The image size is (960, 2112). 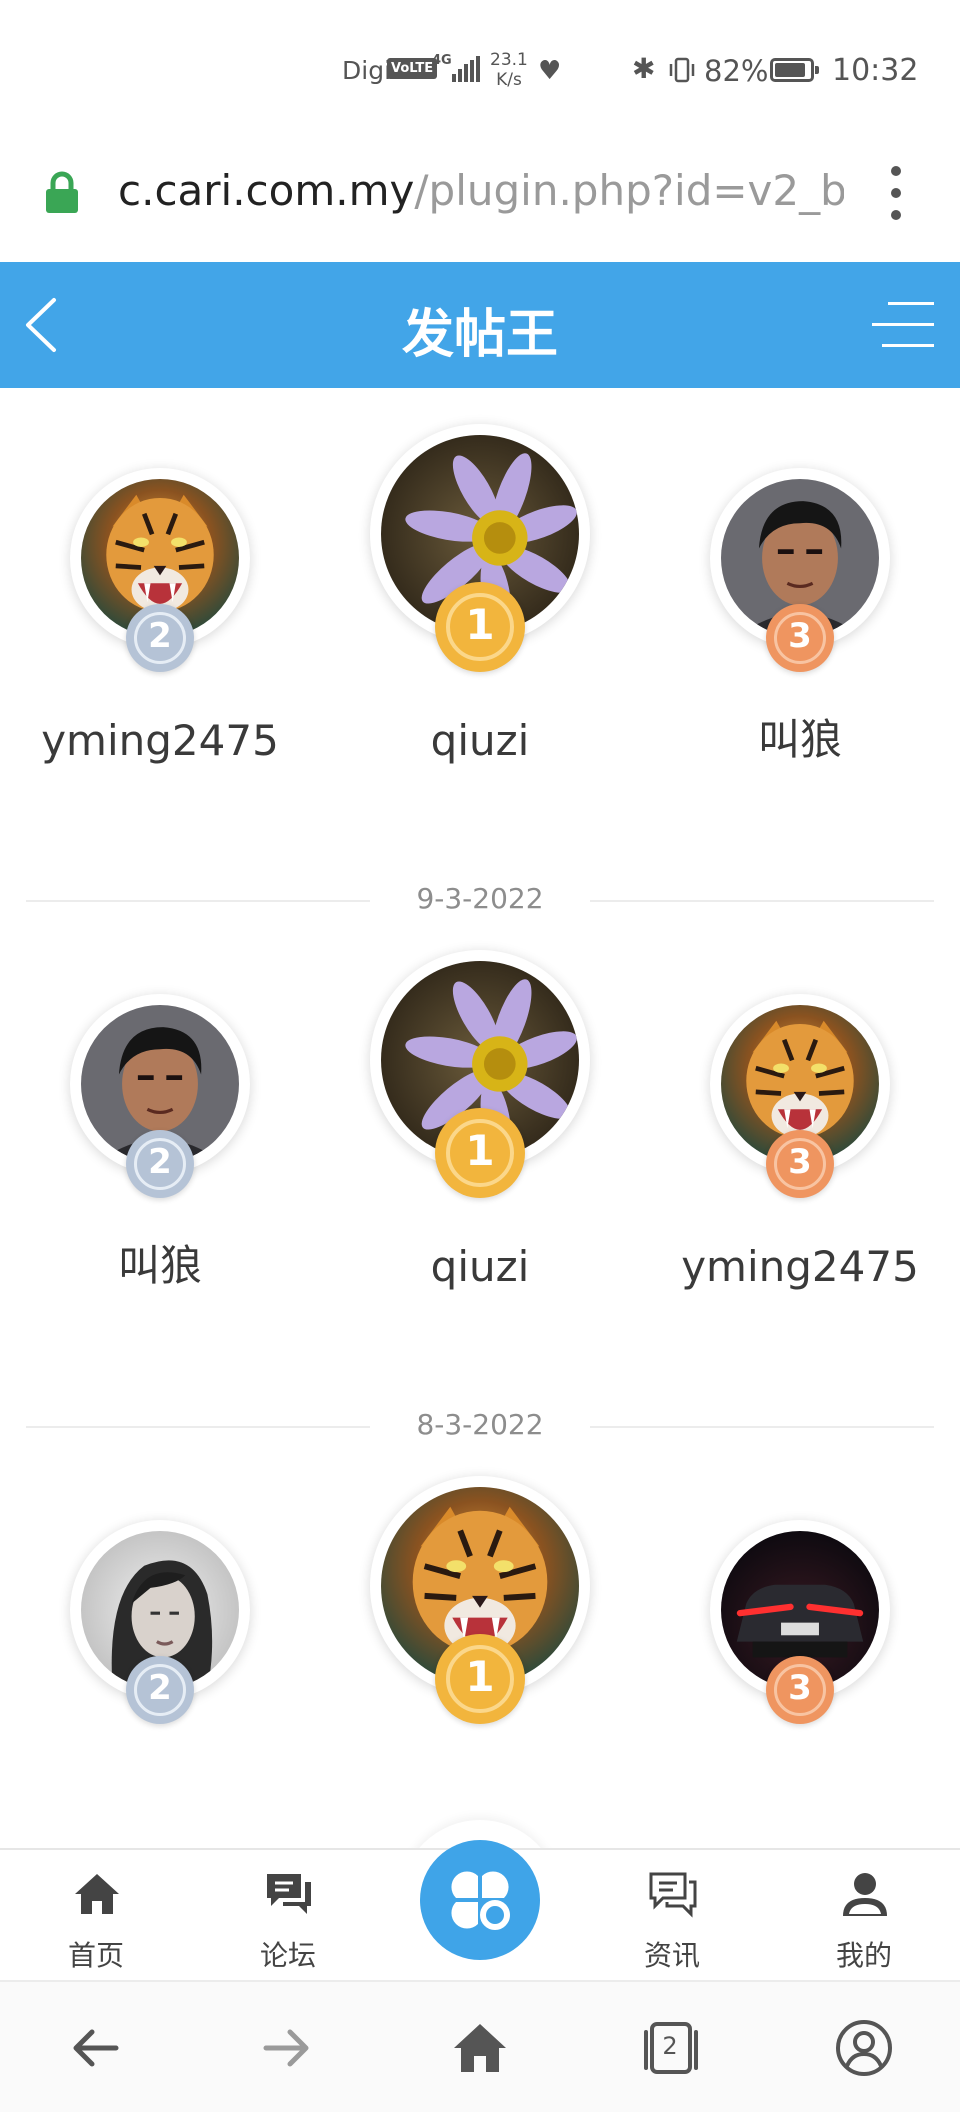 I want to click on nav-home-button, so click(x=480, y=2048).